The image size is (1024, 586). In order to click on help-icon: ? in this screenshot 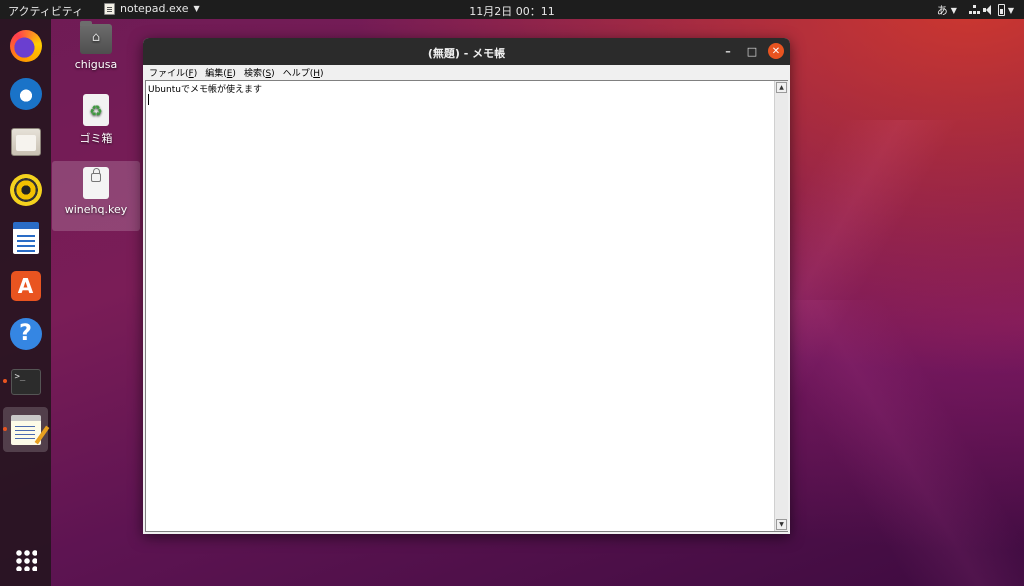, I will do `click(25, 333)`.